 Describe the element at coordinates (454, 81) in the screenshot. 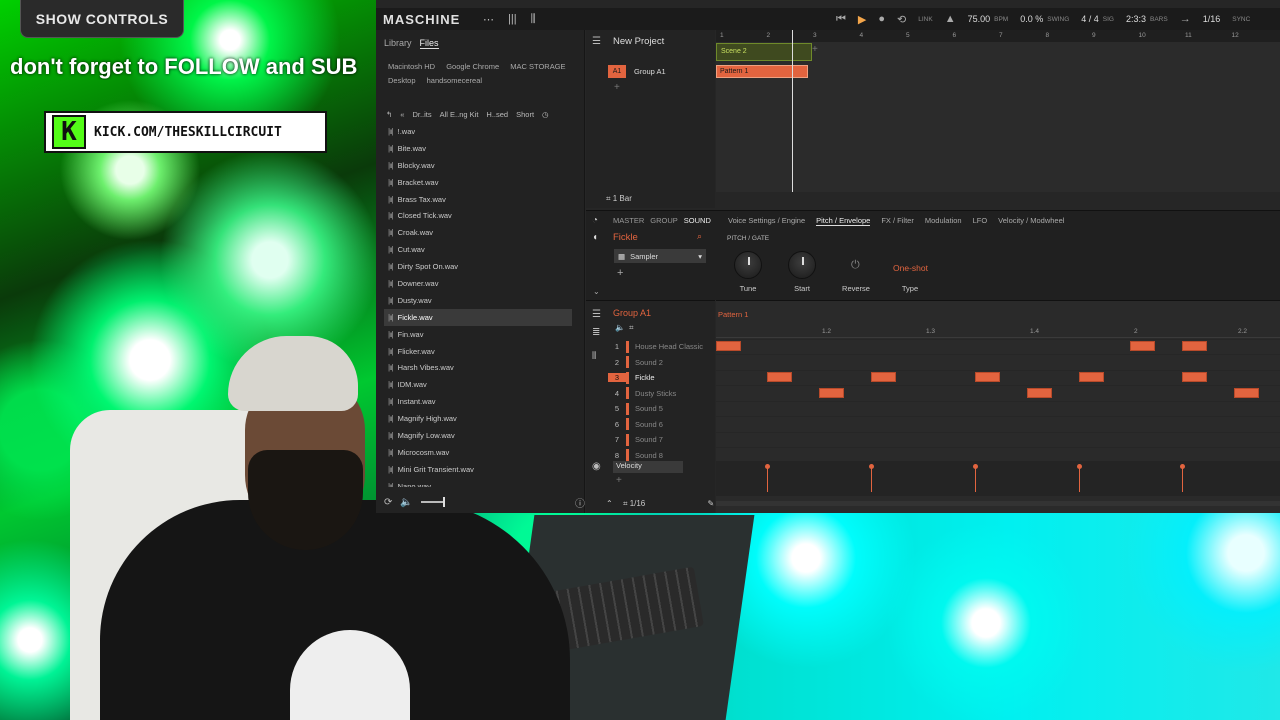

I see `favorite-item: handsomecereal` at that location.